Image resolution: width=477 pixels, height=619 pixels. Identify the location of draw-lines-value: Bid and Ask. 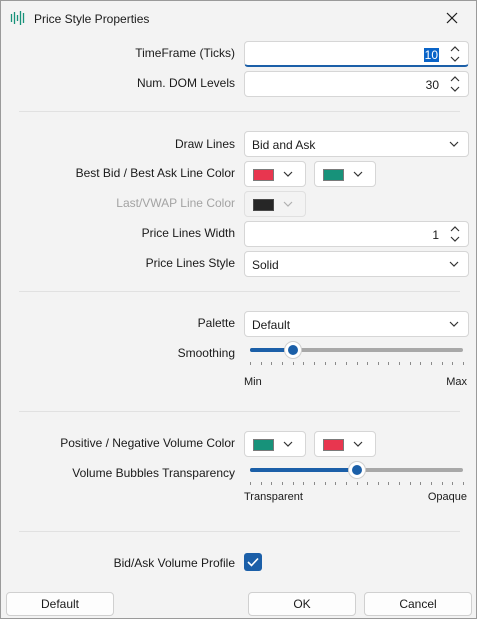
(284, 145).